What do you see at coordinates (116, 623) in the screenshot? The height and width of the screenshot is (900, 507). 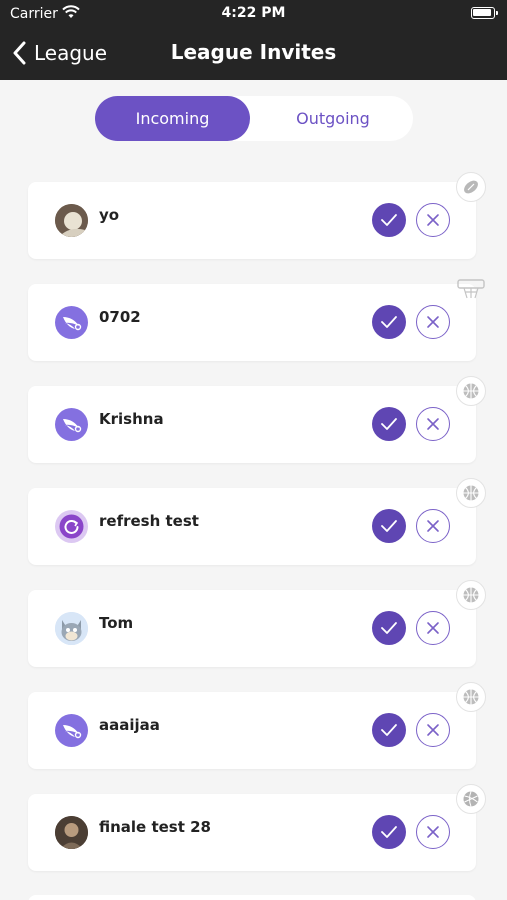 I see `invite-name: Tom` at bounding box center [116, 623].